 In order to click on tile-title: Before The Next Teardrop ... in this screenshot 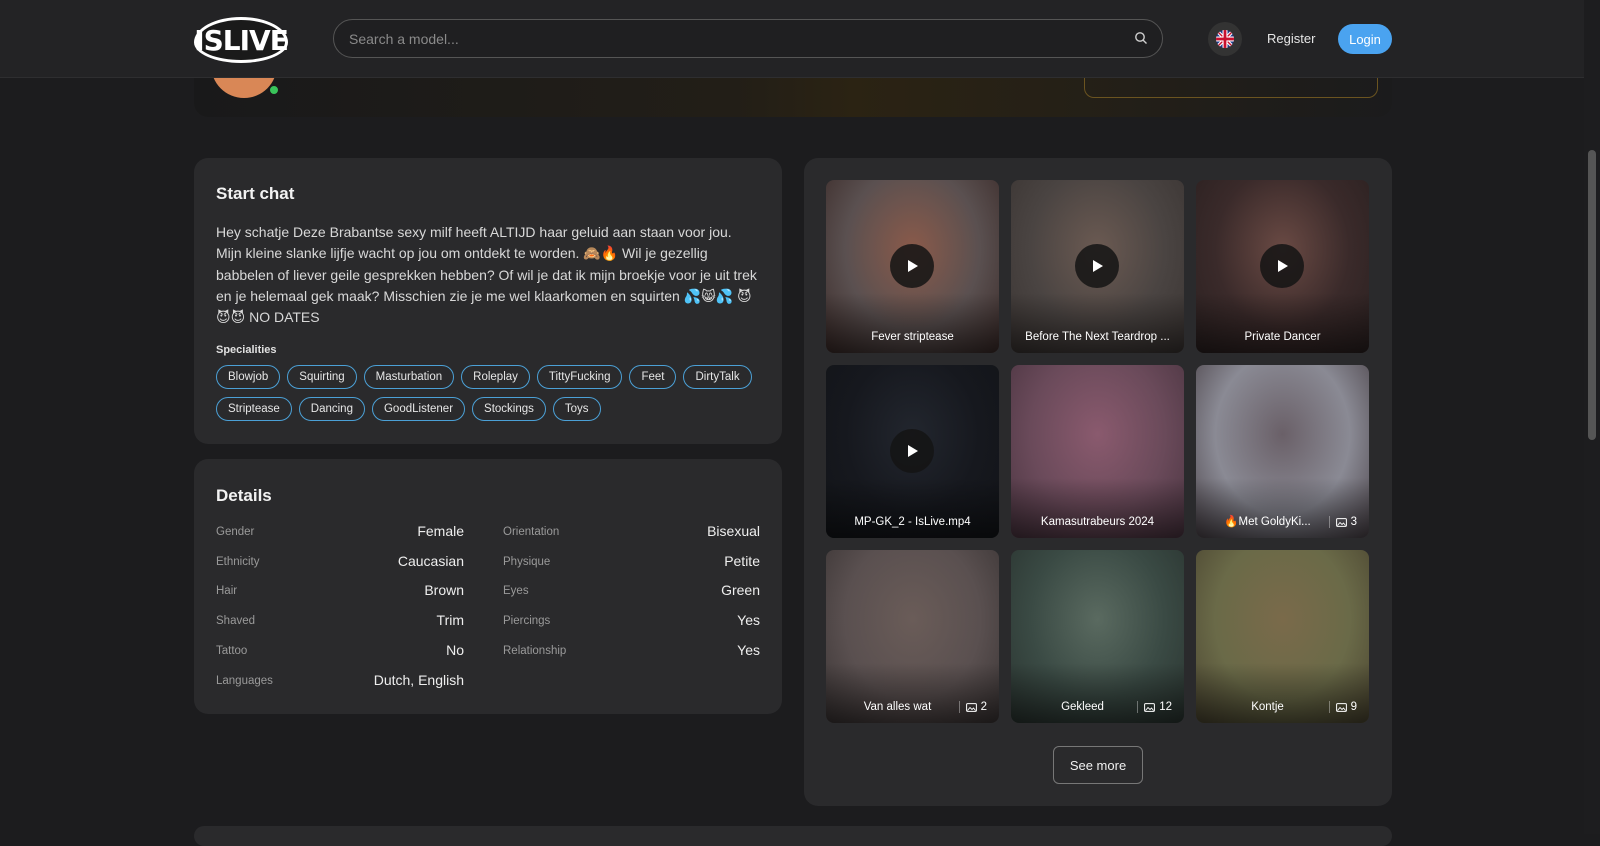, I will do `click(1097, 337)`.